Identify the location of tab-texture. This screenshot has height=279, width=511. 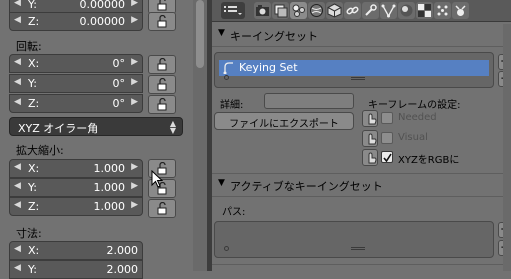
(424, 10).